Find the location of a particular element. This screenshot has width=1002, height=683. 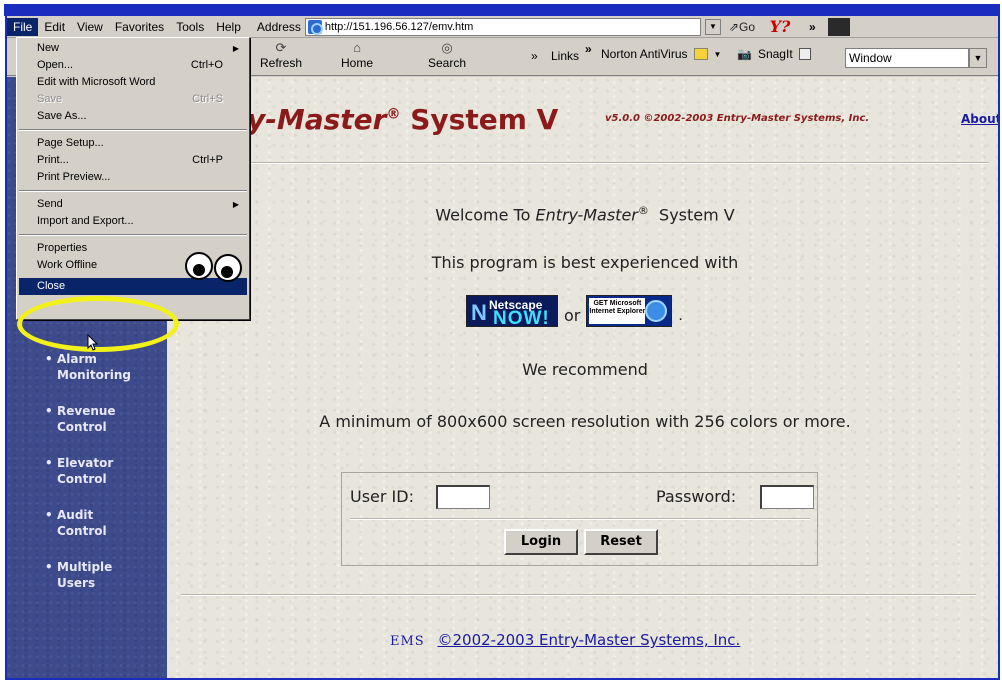

nav-item-elevator-control: • Elevator Control is located at coordinates (101, 471).